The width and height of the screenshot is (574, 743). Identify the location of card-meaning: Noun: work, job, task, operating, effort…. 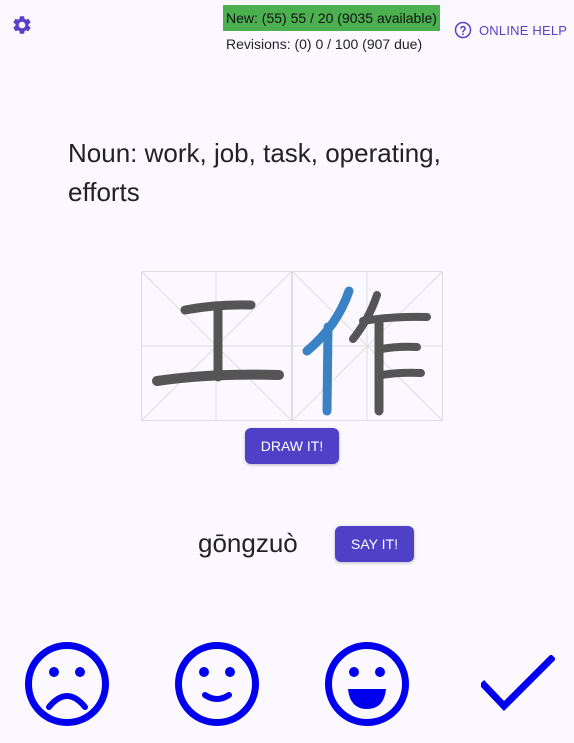
(254, 172).